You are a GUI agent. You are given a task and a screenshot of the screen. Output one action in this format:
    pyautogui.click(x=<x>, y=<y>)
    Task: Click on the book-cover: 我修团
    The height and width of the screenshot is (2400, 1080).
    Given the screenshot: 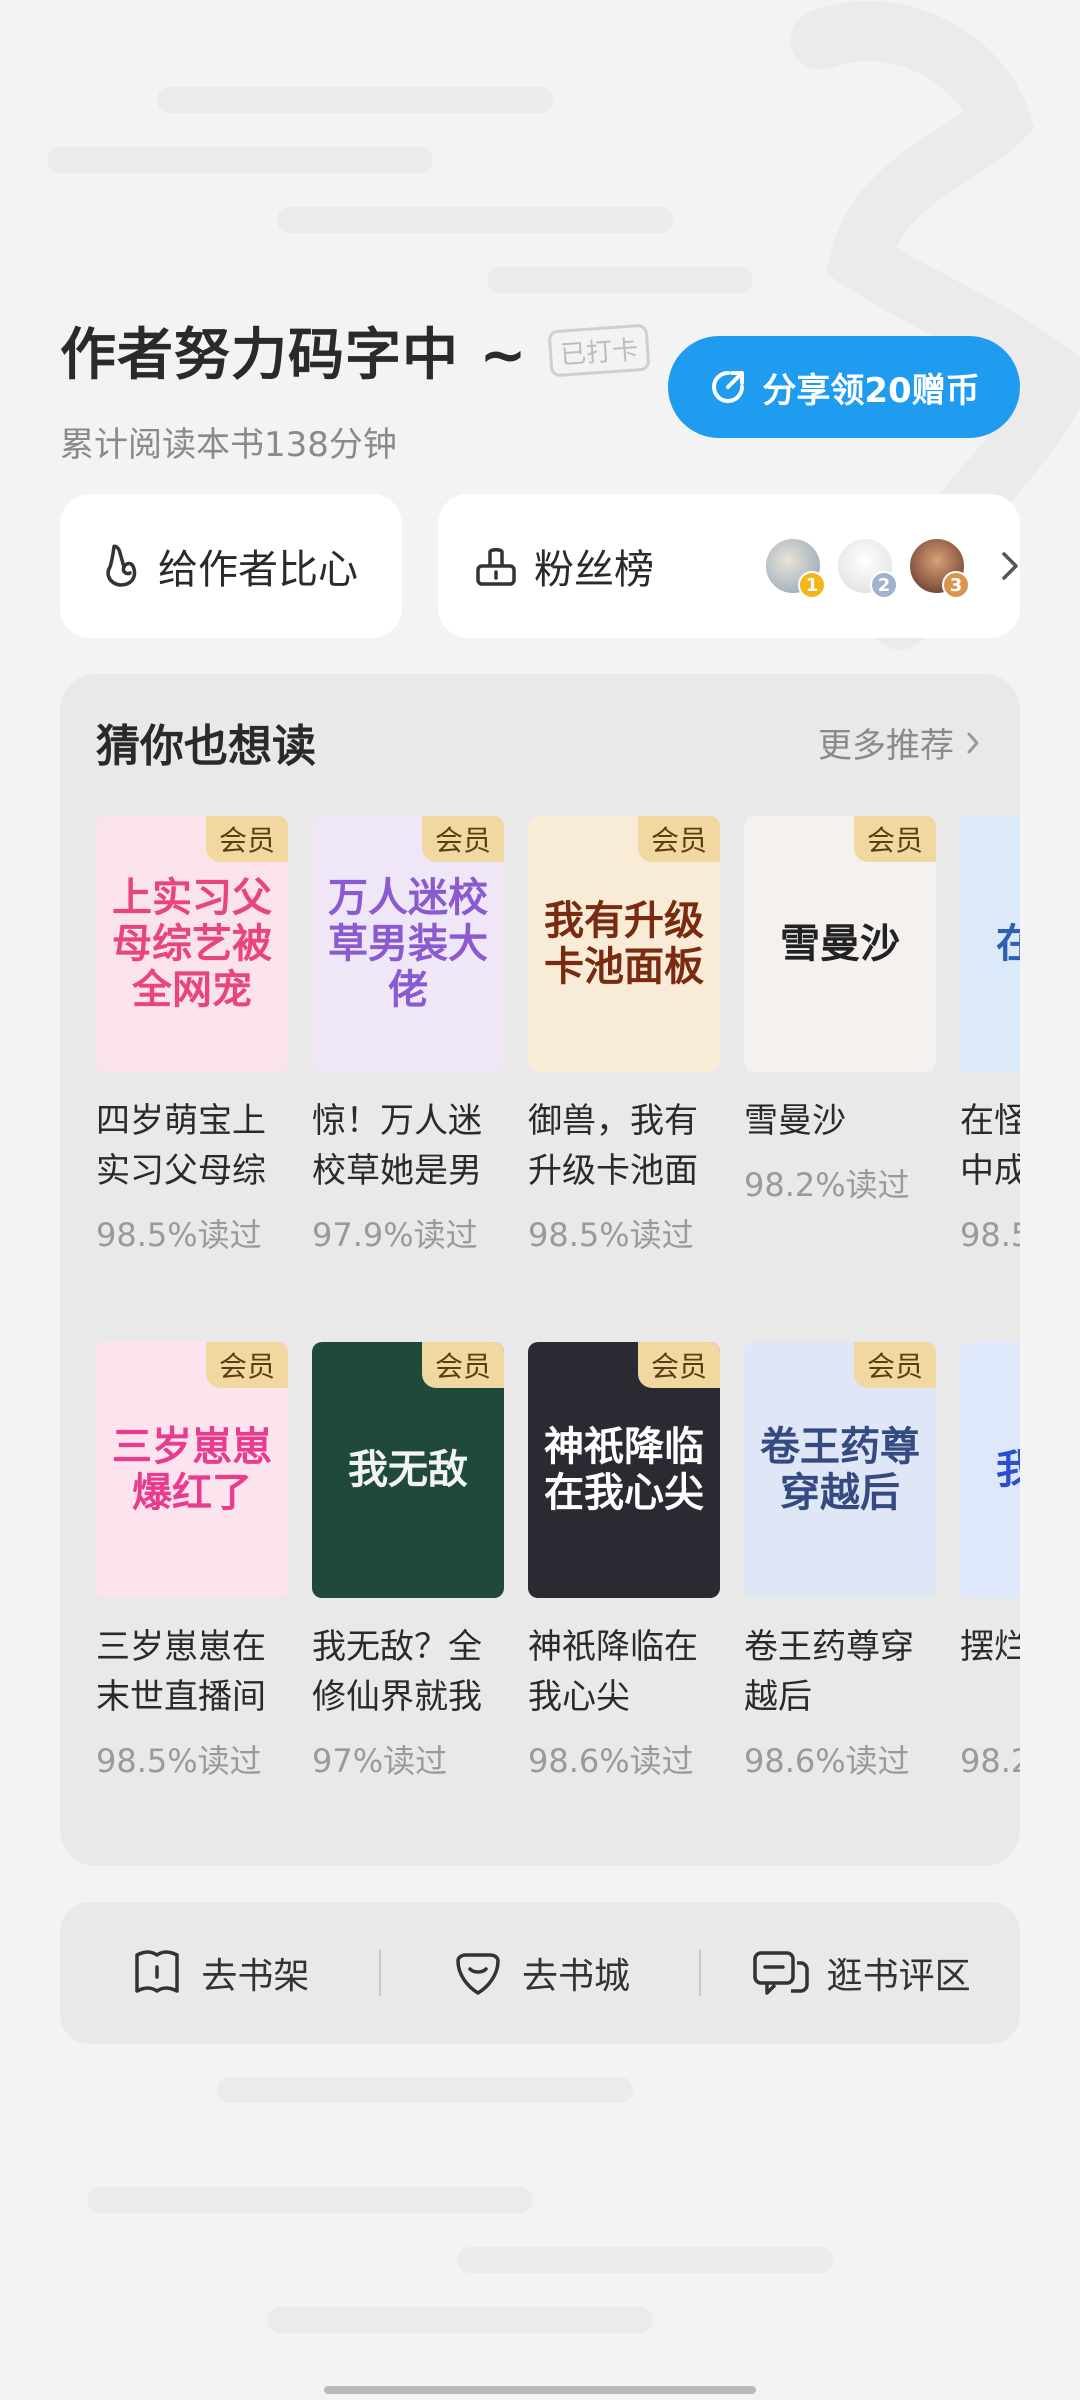 What is the action you would take?
    pyautogui.click(x=990, y=1470)
    